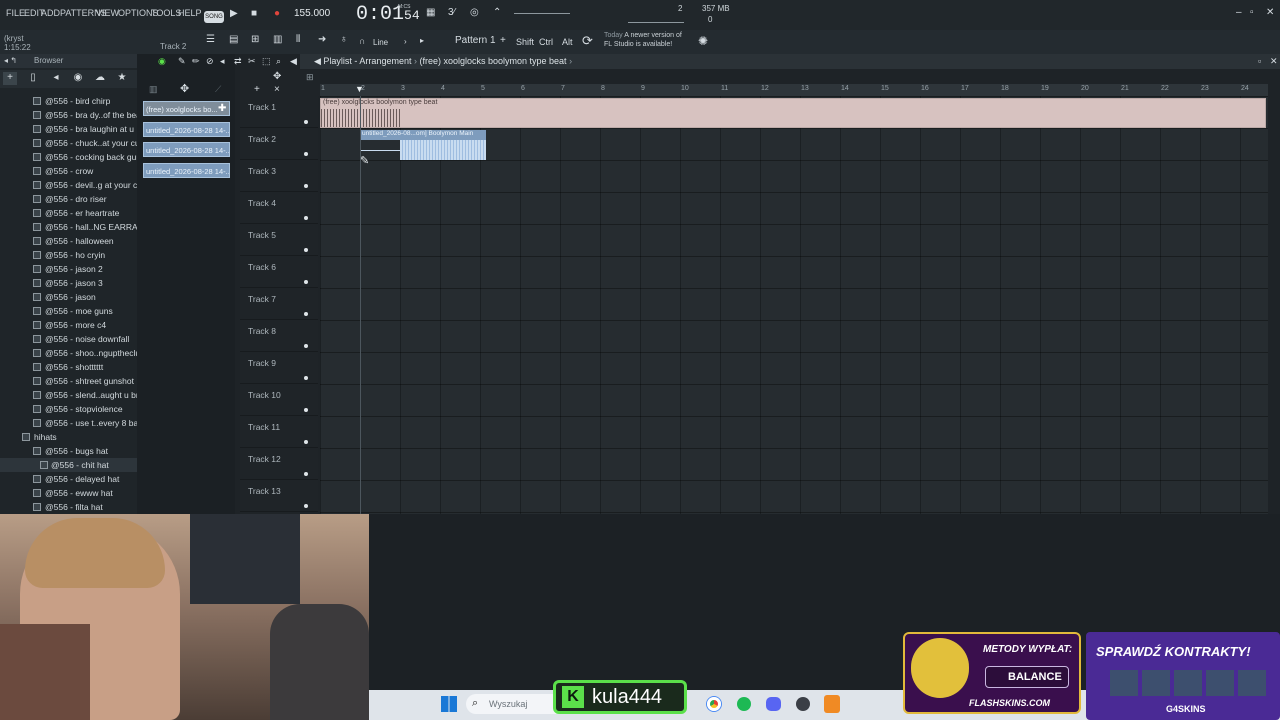 The image size is (1280, 720). I want to click on browser-file-item: @556 - cocking back gun, so click(68, 157).